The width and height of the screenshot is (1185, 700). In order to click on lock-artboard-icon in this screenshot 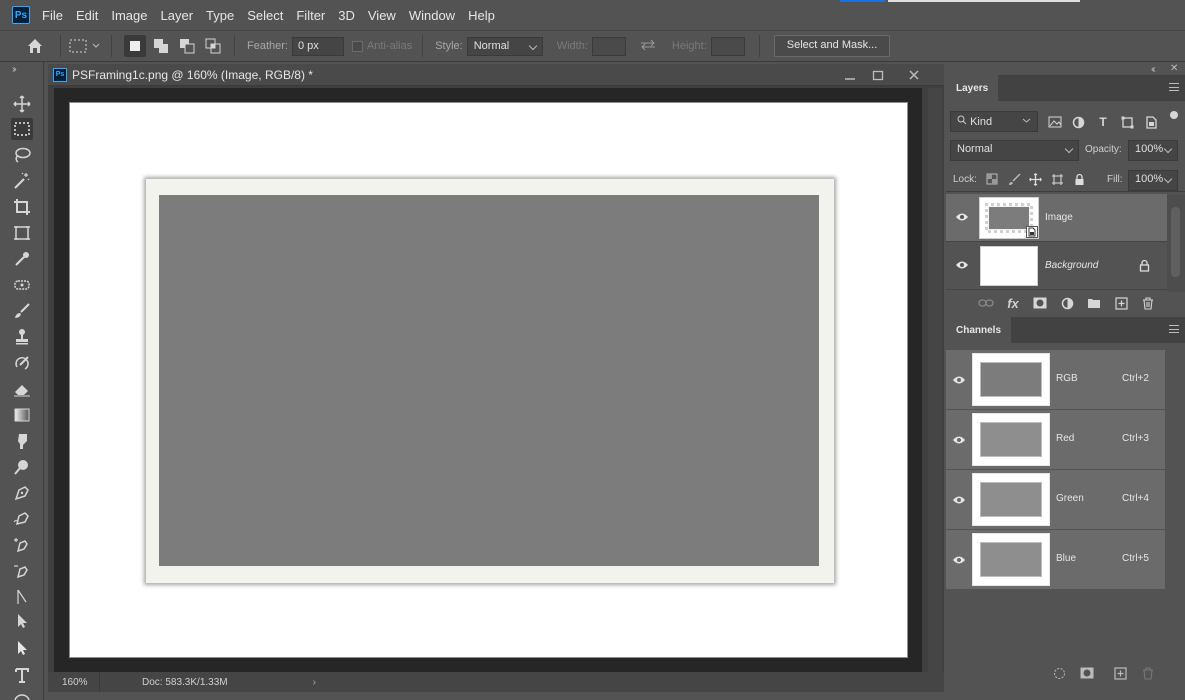, I will do `click(1057, 179)`.